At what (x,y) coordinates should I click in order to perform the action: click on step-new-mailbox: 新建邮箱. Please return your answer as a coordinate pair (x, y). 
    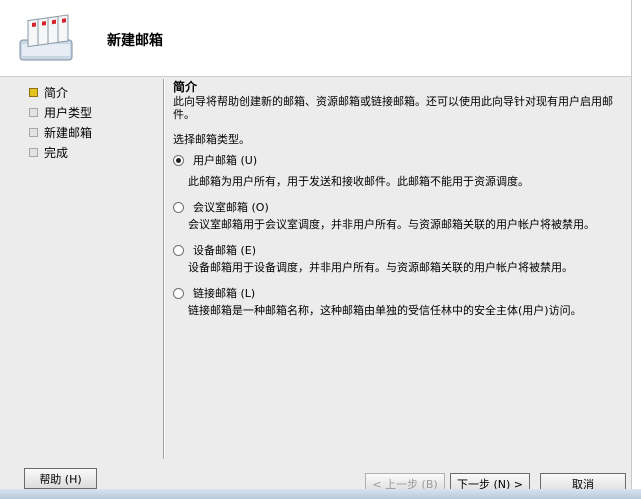
    Looking at the image, I should click on (60, 132).